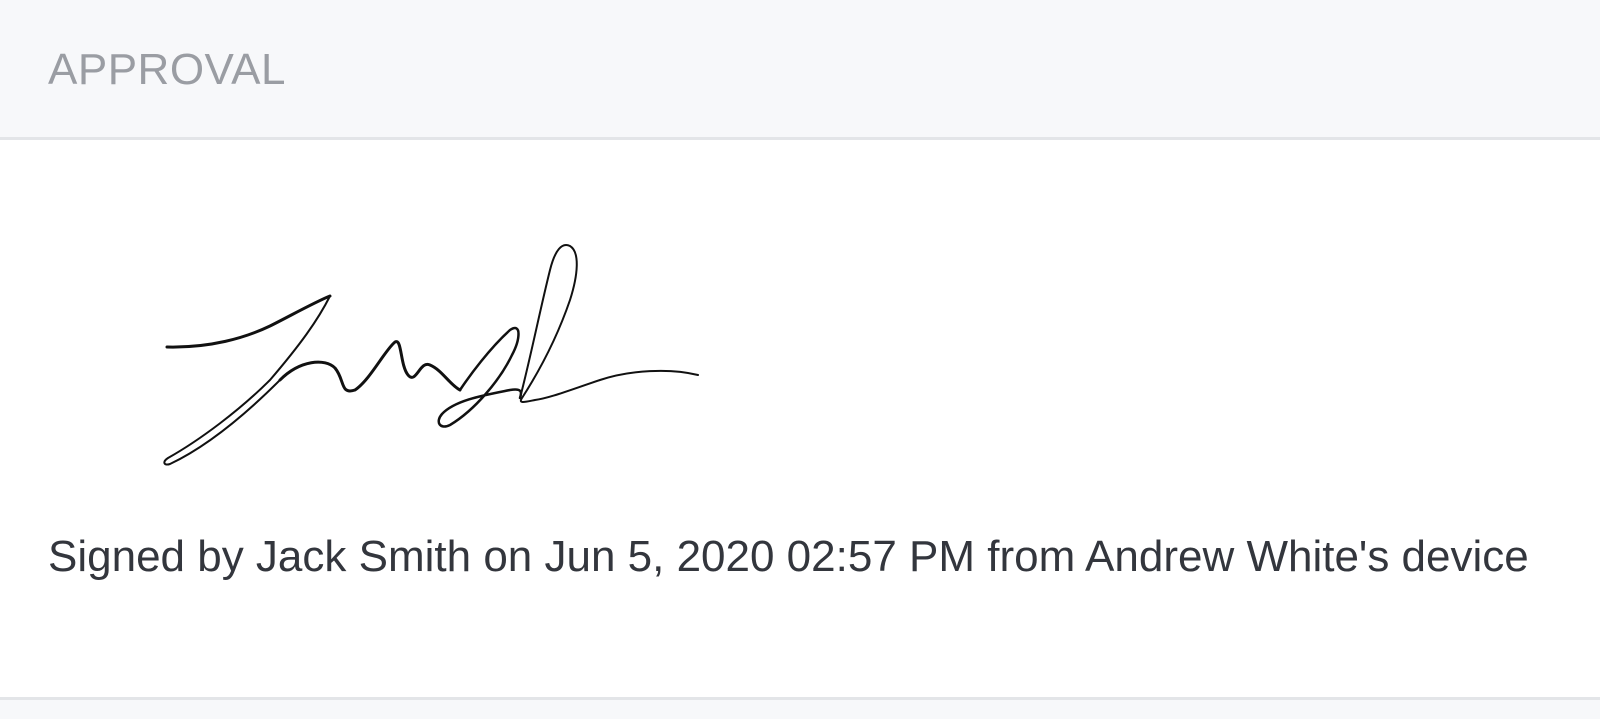 This screenshot has width=1600, height=719. What do you see at coordinates (800, 709) in the screenshot?
I see `next-section-strip` at bounding box center [800, 709].